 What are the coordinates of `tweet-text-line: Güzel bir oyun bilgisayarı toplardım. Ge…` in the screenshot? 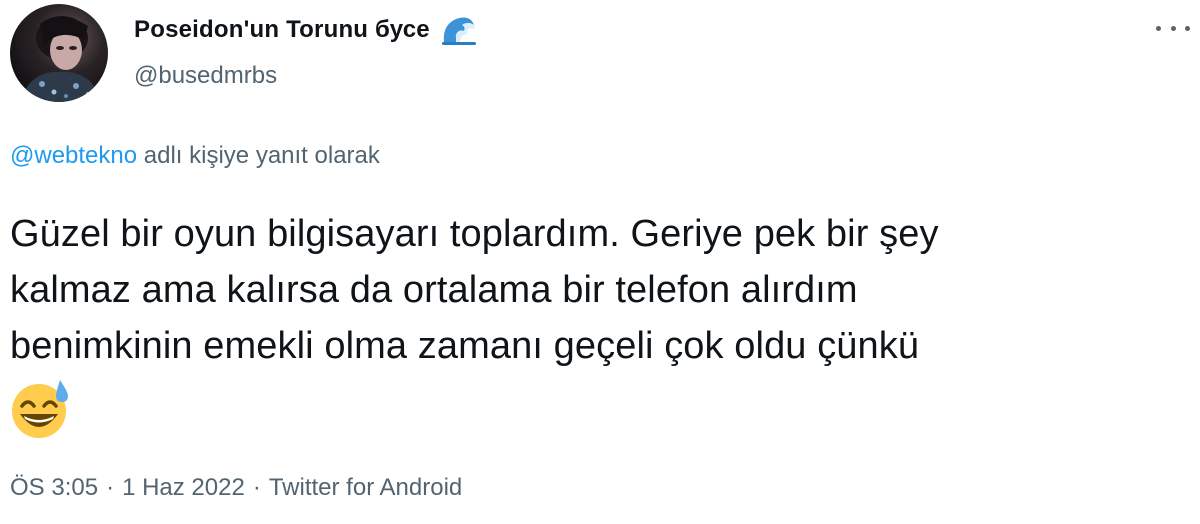 It's located at (474, 234).